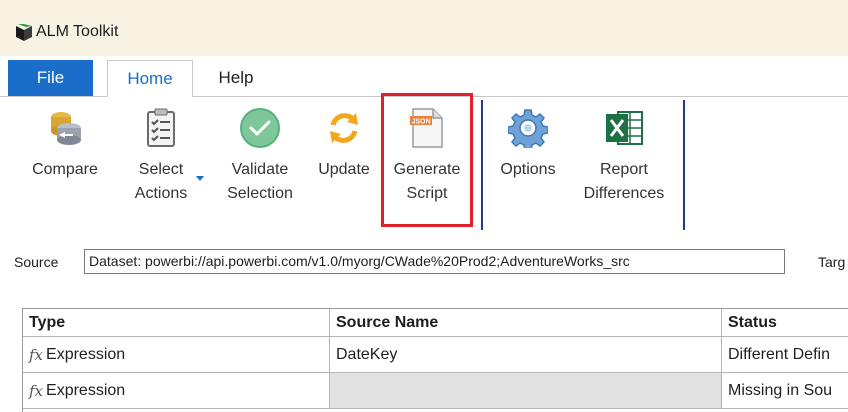  Describe the element at coordinates (161, 153) in the screenshot. I see `select-actions-button: Select Actions` at that location.